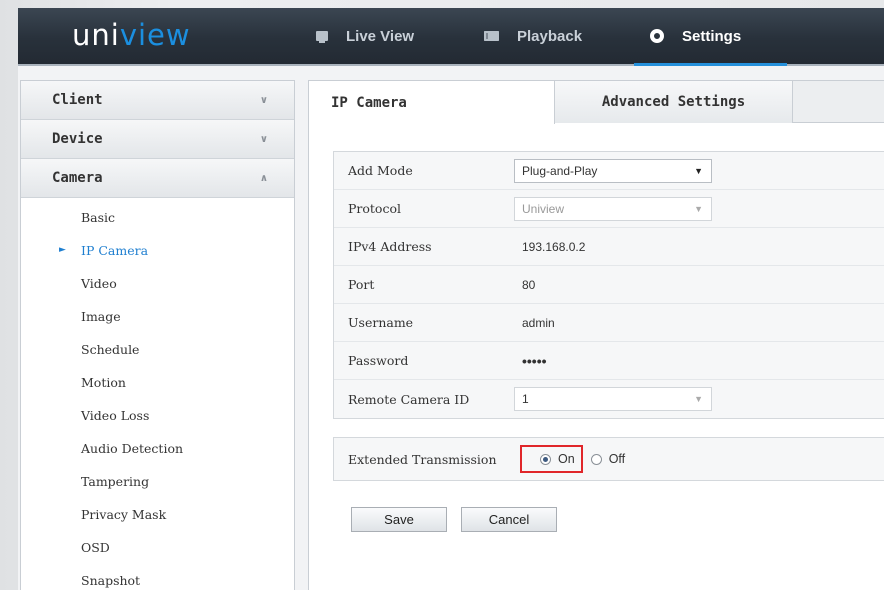 The height and width of the screenshot is (590, 884). I want to click on port-value: 80, so click(529, 284).